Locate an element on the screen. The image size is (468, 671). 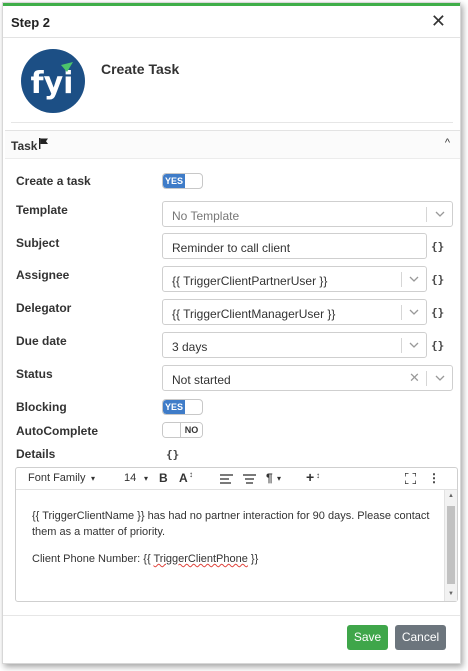
create-task-toggle: YES is located at coordinates (182, 181).